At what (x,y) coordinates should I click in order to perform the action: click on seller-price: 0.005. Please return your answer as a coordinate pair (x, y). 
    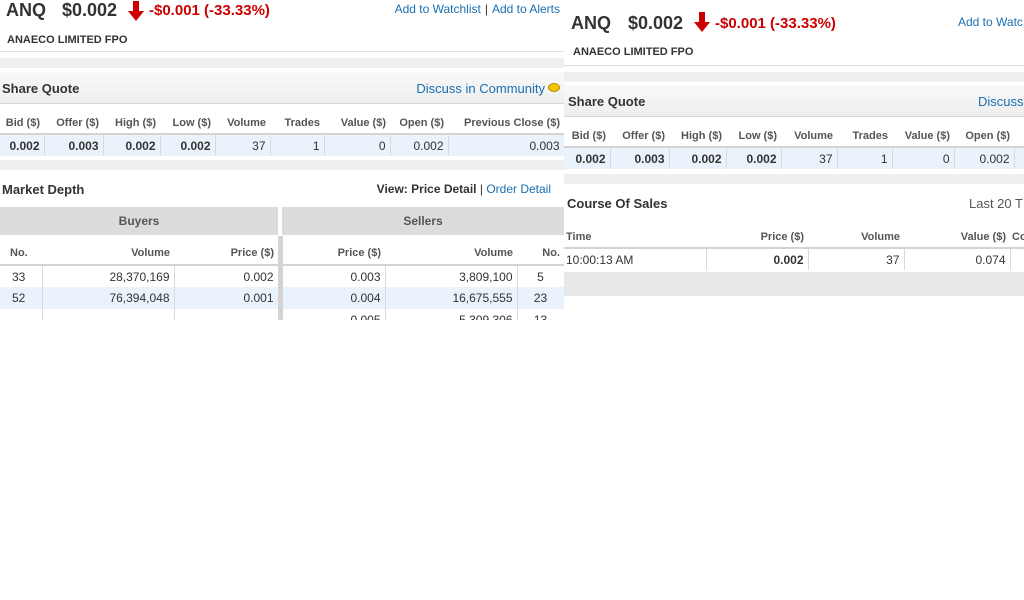
    Looking at the image, I should click on (334, 314).